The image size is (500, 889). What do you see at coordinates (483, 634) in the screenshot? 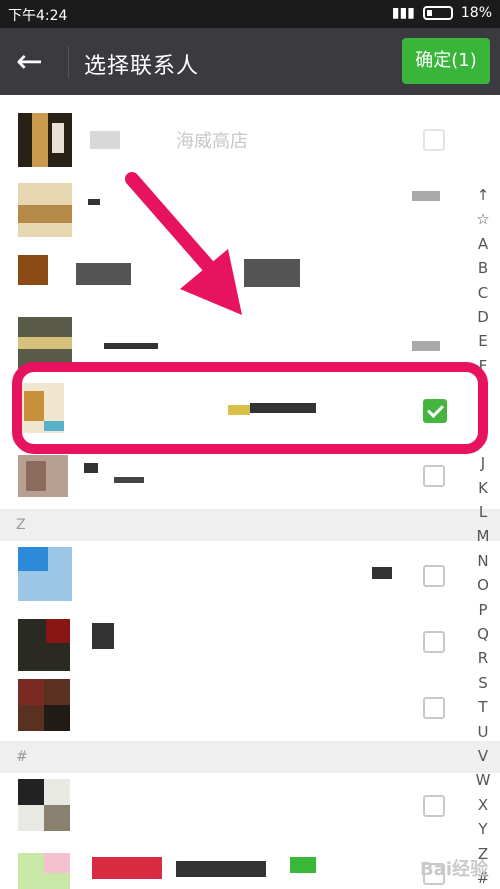
I see `index-letter: Q` at bounding box center [483, 634].